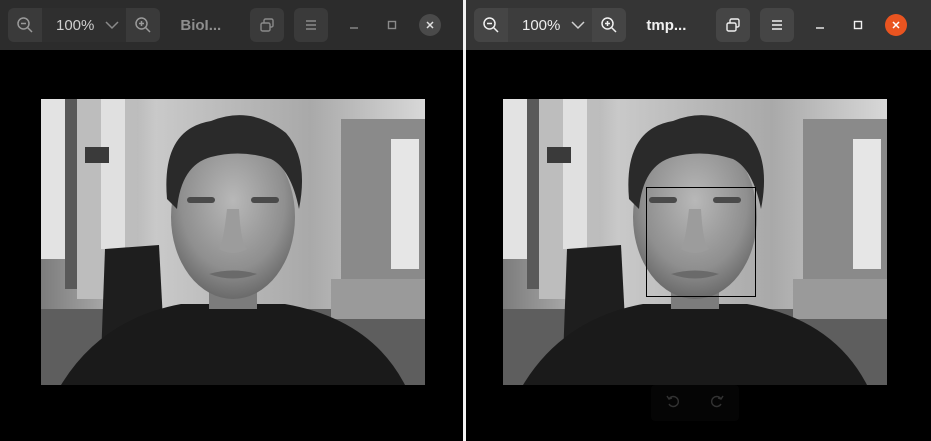 The width and height of the screenshot is (931, 441). What do you see at coordinates (695, 403) in the screenshot?
I see `rotate-toolbar` at bounding box center [695, 403].